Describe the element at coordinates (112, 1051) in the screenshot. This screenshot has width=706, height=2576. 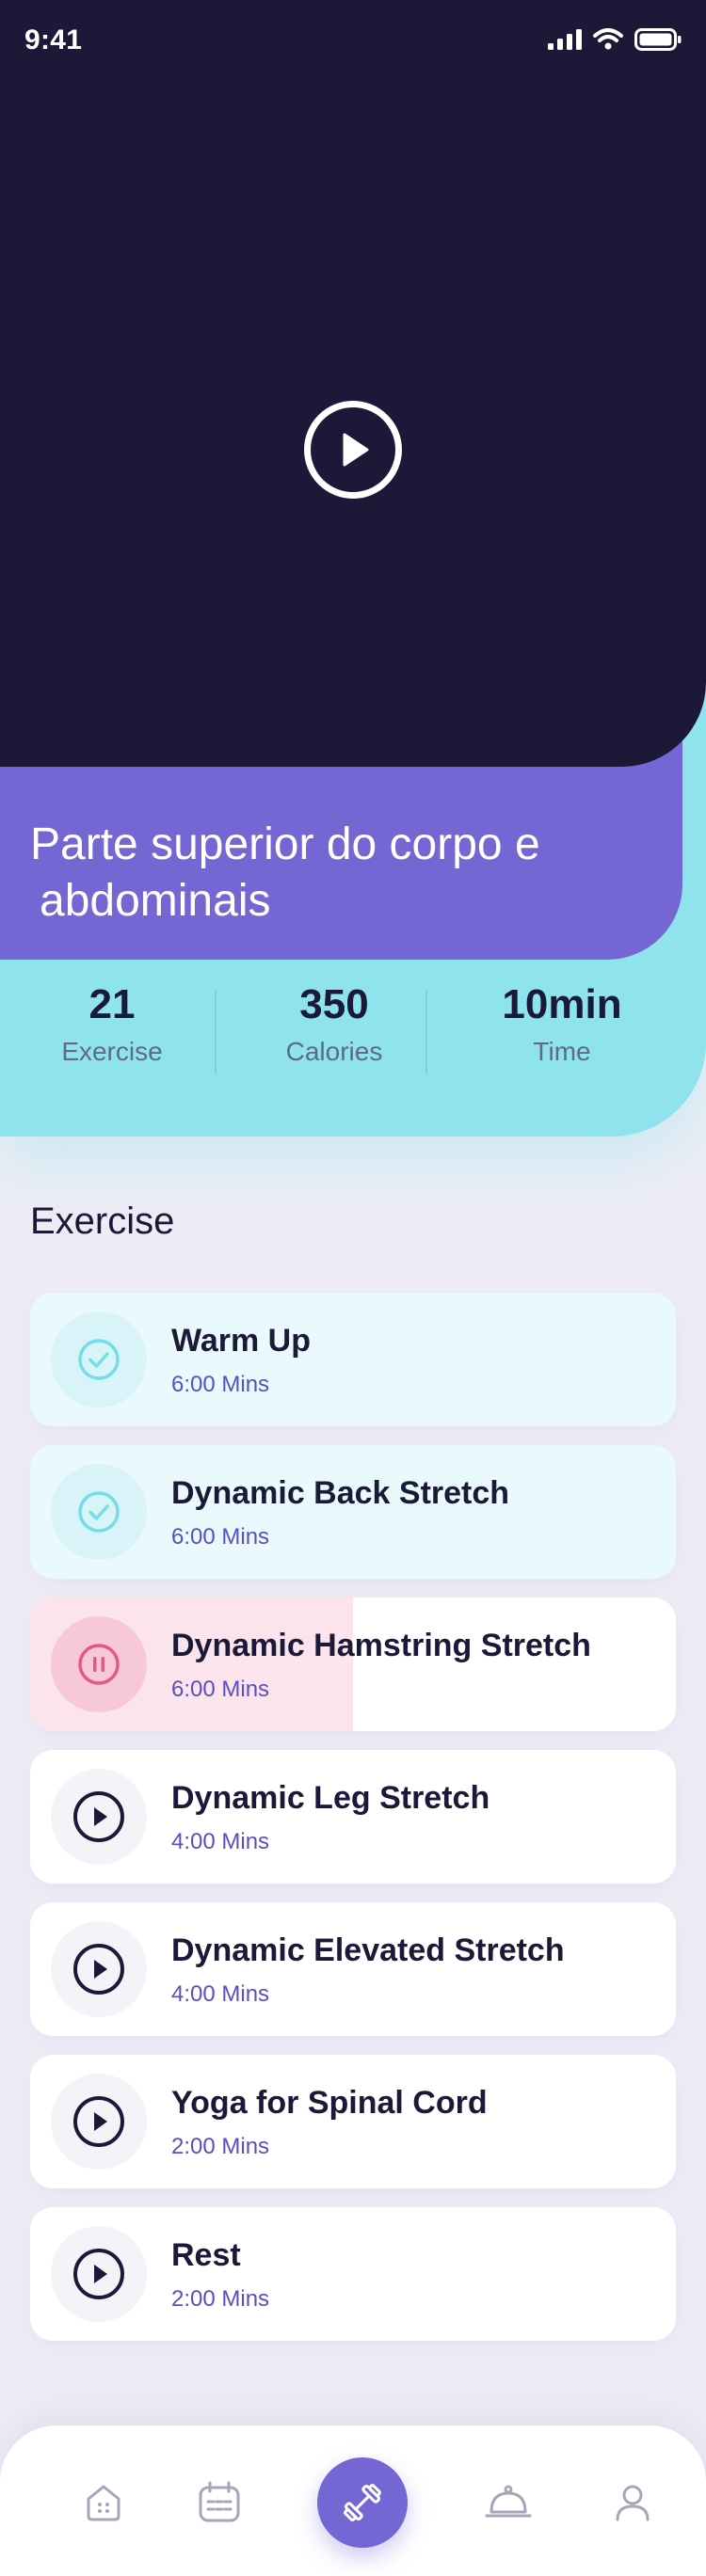
I see `stat-label: Exercise` at that location.